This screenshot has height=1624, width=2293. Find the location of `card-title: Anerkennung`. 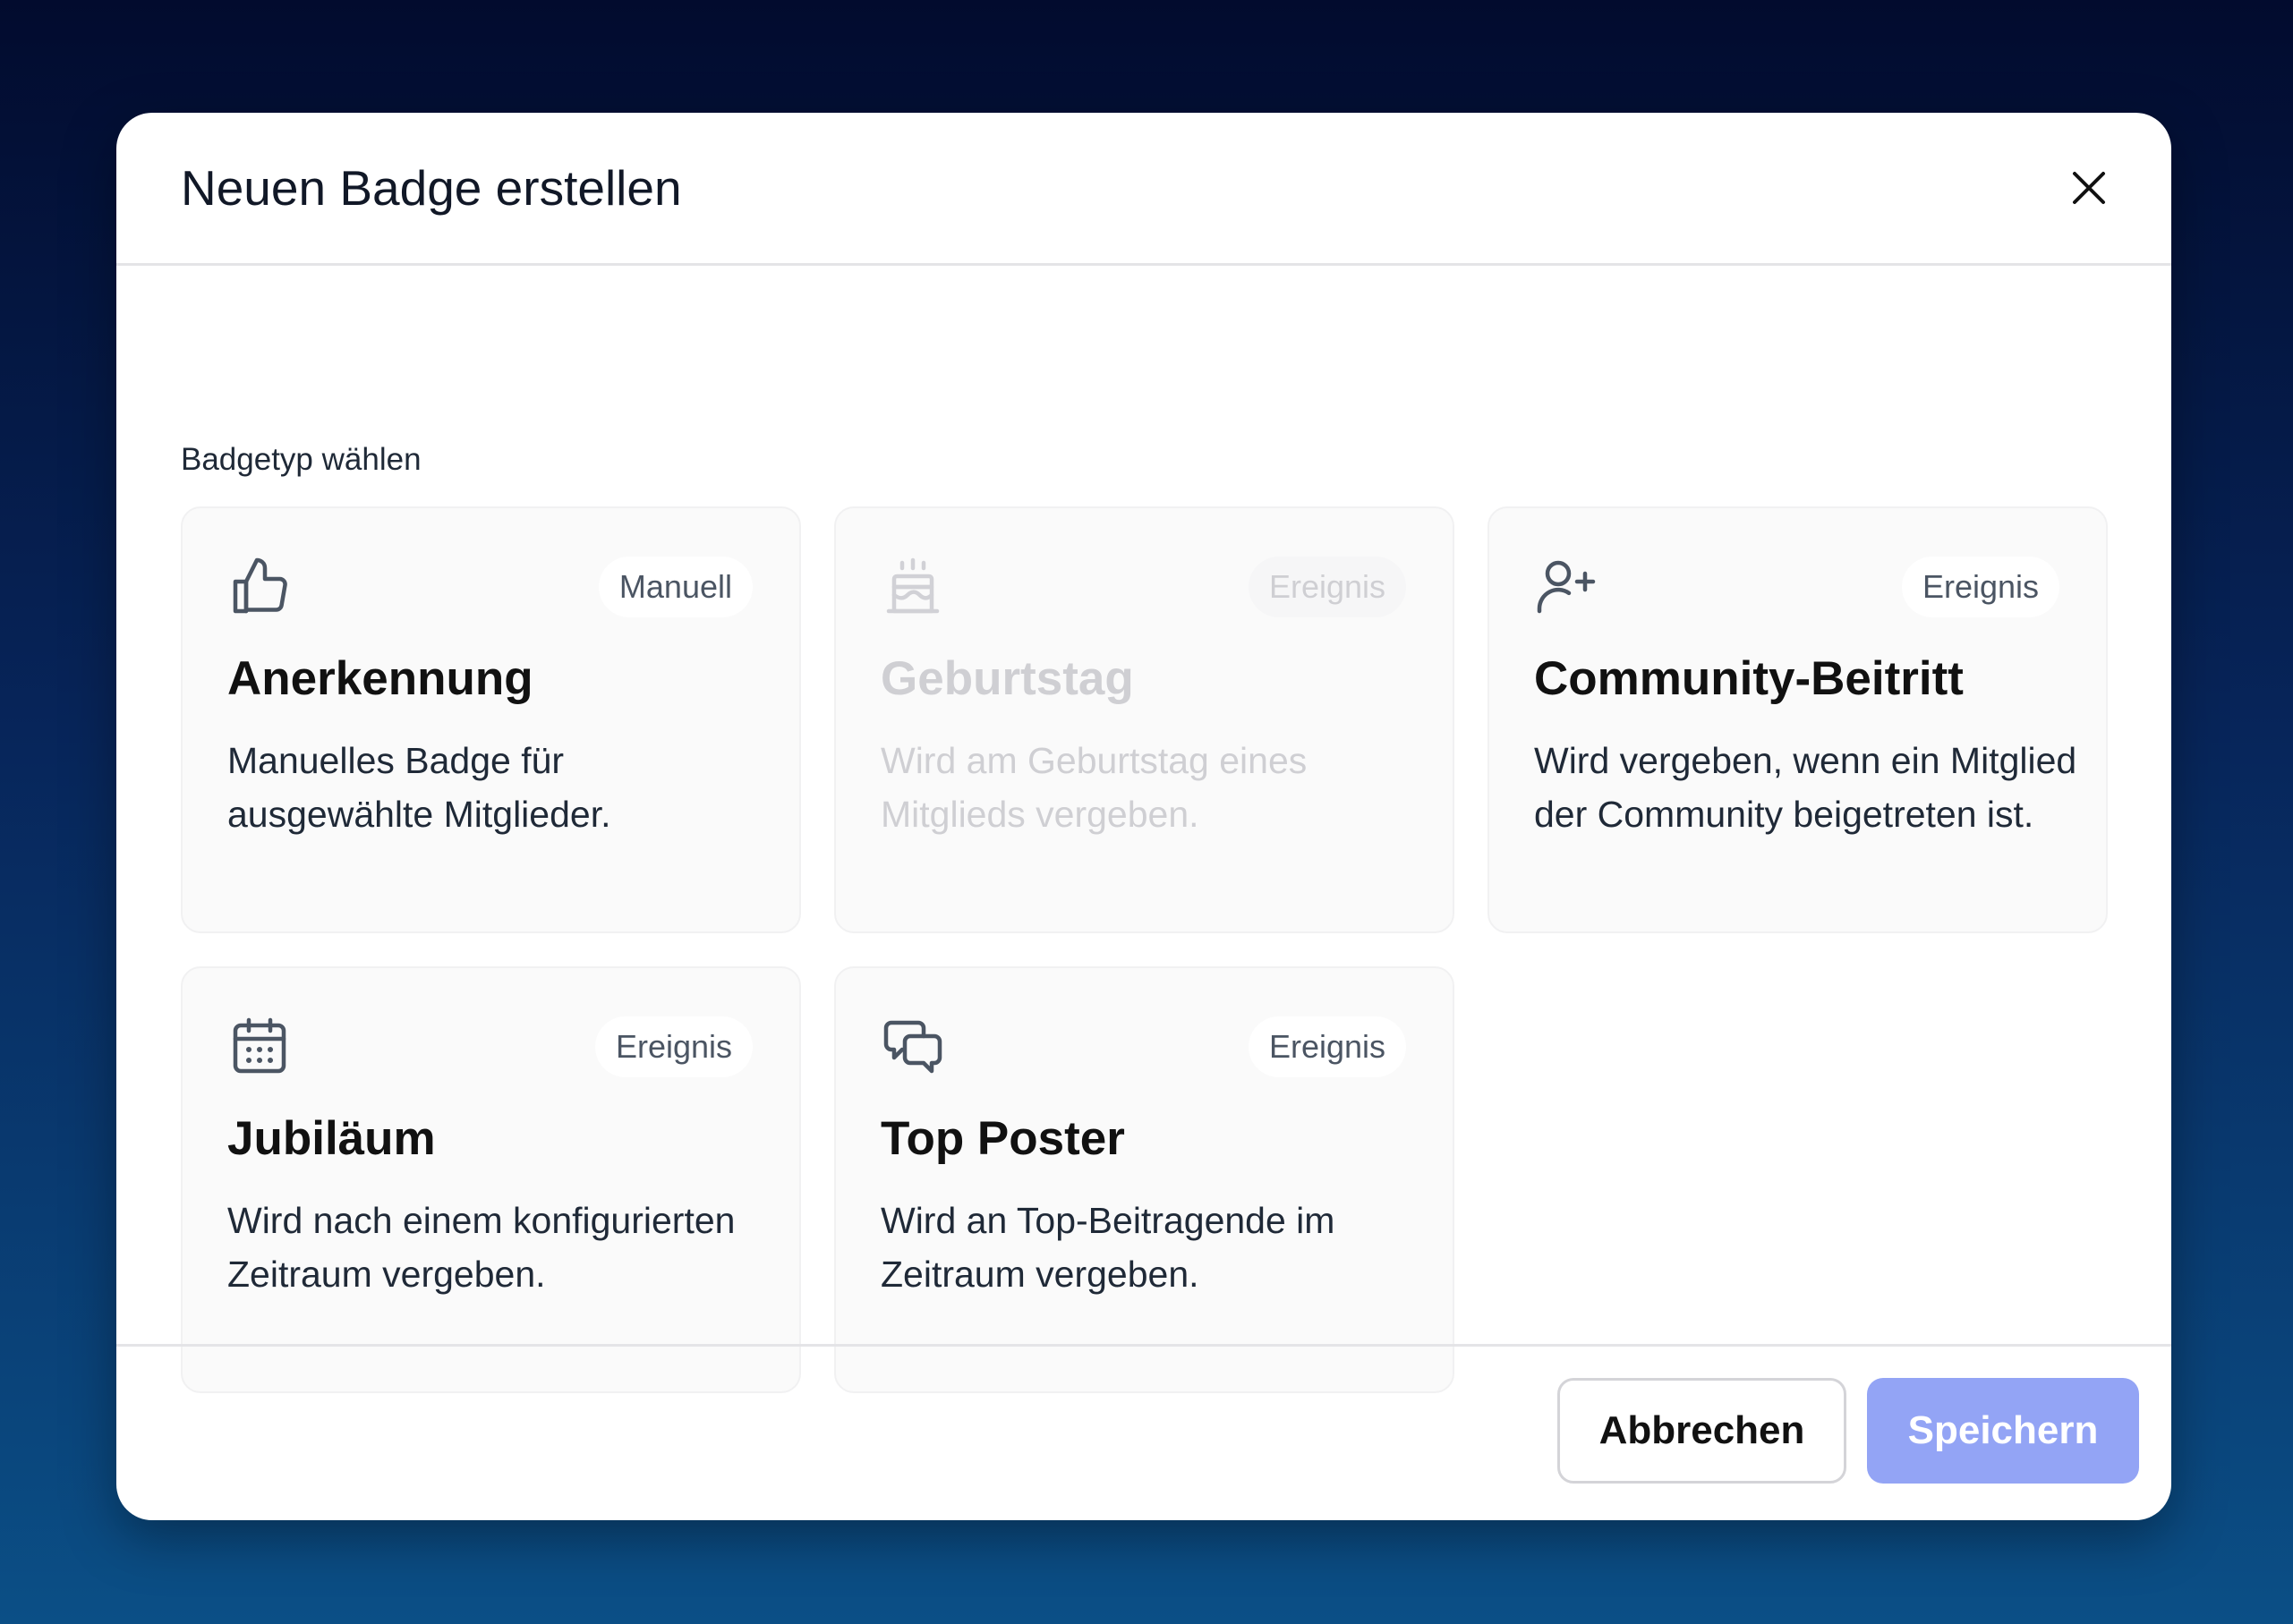

card-title: Anerkennung is located at coordinates (380, 678).